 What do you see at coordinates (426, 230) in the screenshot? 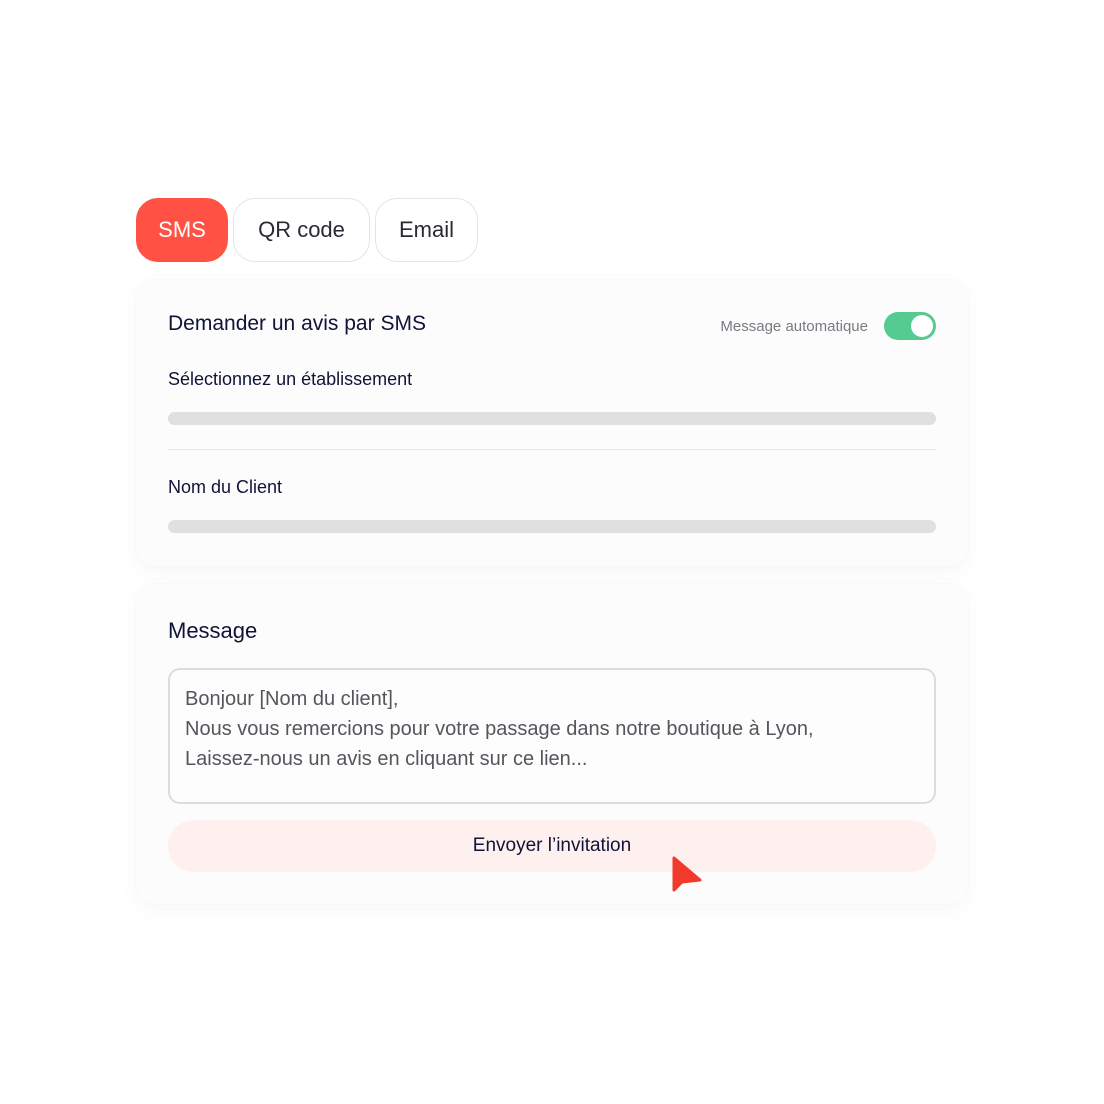
I see `tab-email: Email` at bounding box center [426, 230].